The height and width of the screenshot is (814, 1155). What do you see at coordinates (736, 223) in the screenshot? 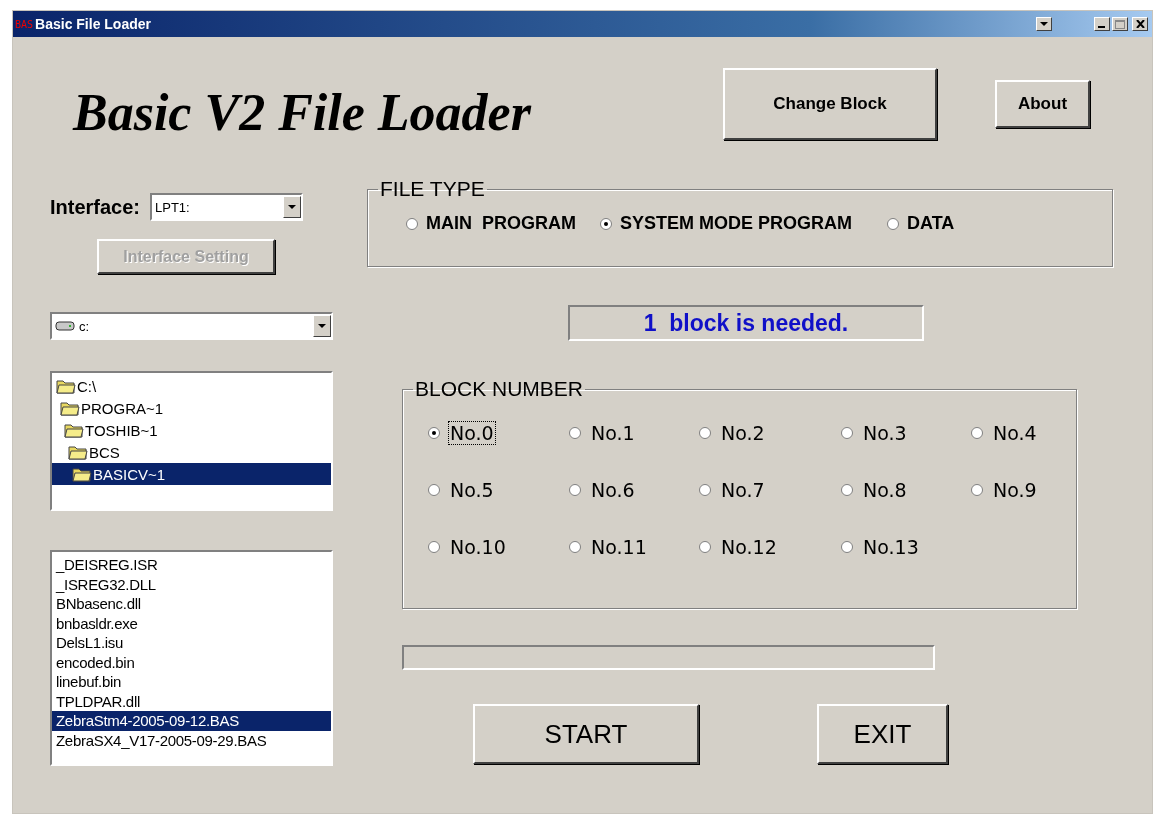
I see `radio-label: SYSTEM MODE PROGRAM` at bounding box center [736, 223].